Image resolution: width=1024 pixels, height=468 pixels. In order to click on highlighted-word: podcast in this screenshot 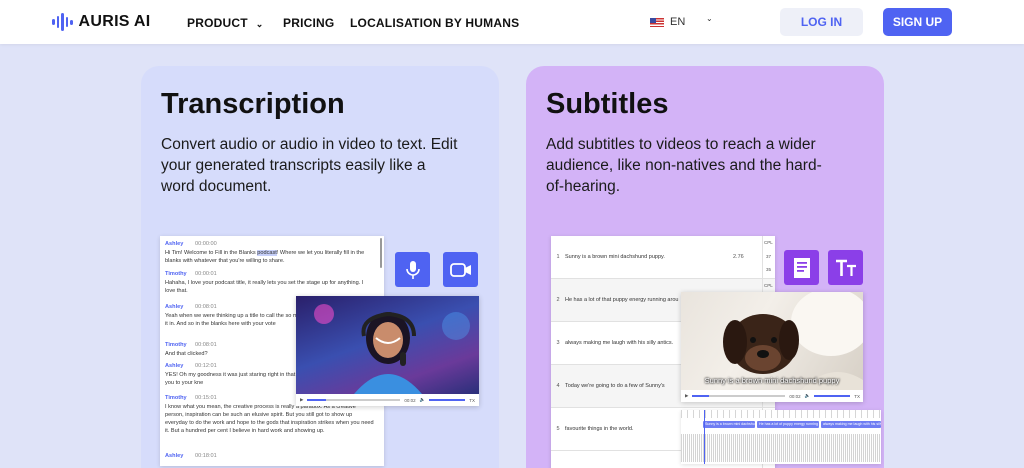, I will do `click(267, 253)`.